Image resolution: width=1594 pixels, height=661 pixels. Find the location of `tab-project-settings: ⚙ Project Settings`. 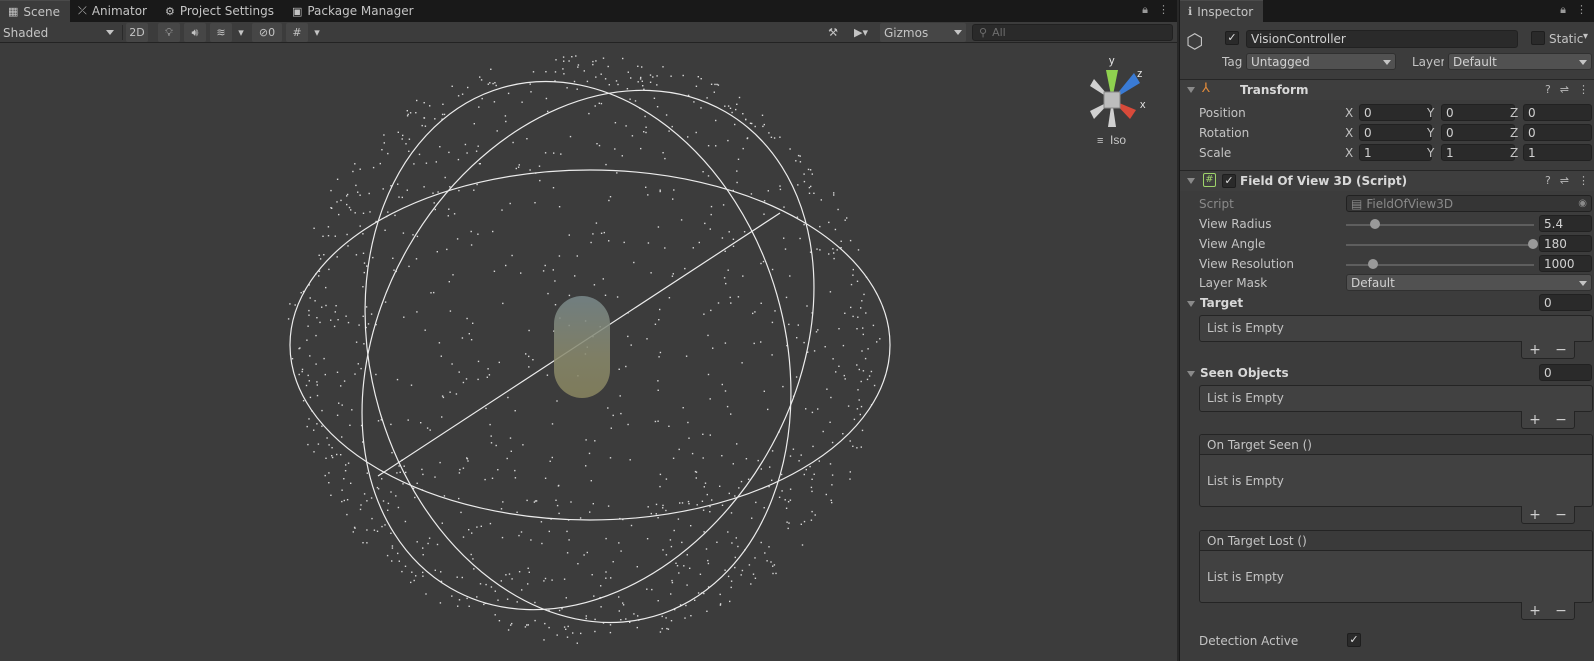

tab-project-settings: ⚙ Project Settings is located at coordinates (220, 11).